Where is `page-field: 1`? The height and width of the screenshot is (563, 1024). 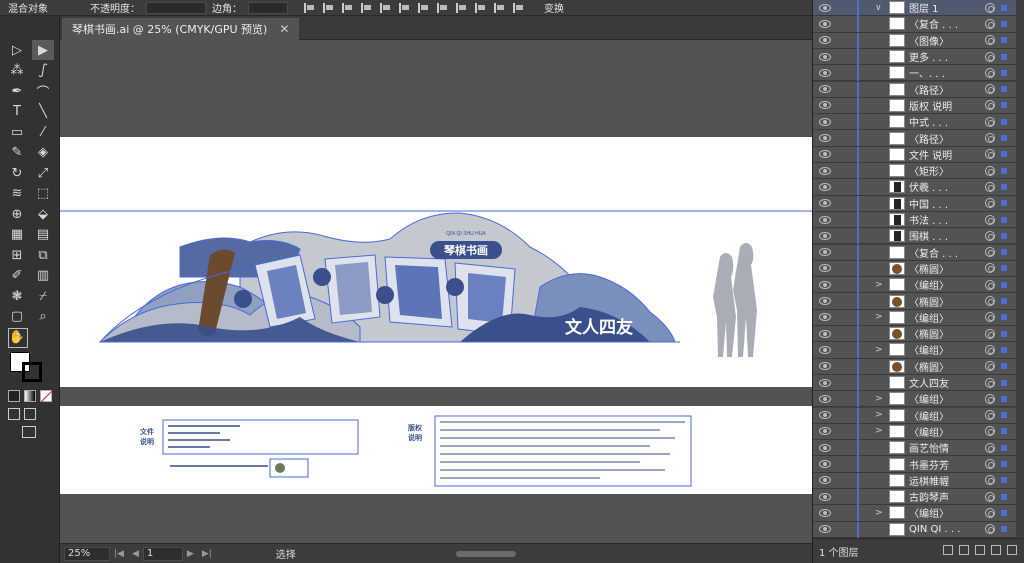 page-field: 1 is located at coordinates (162, 553).